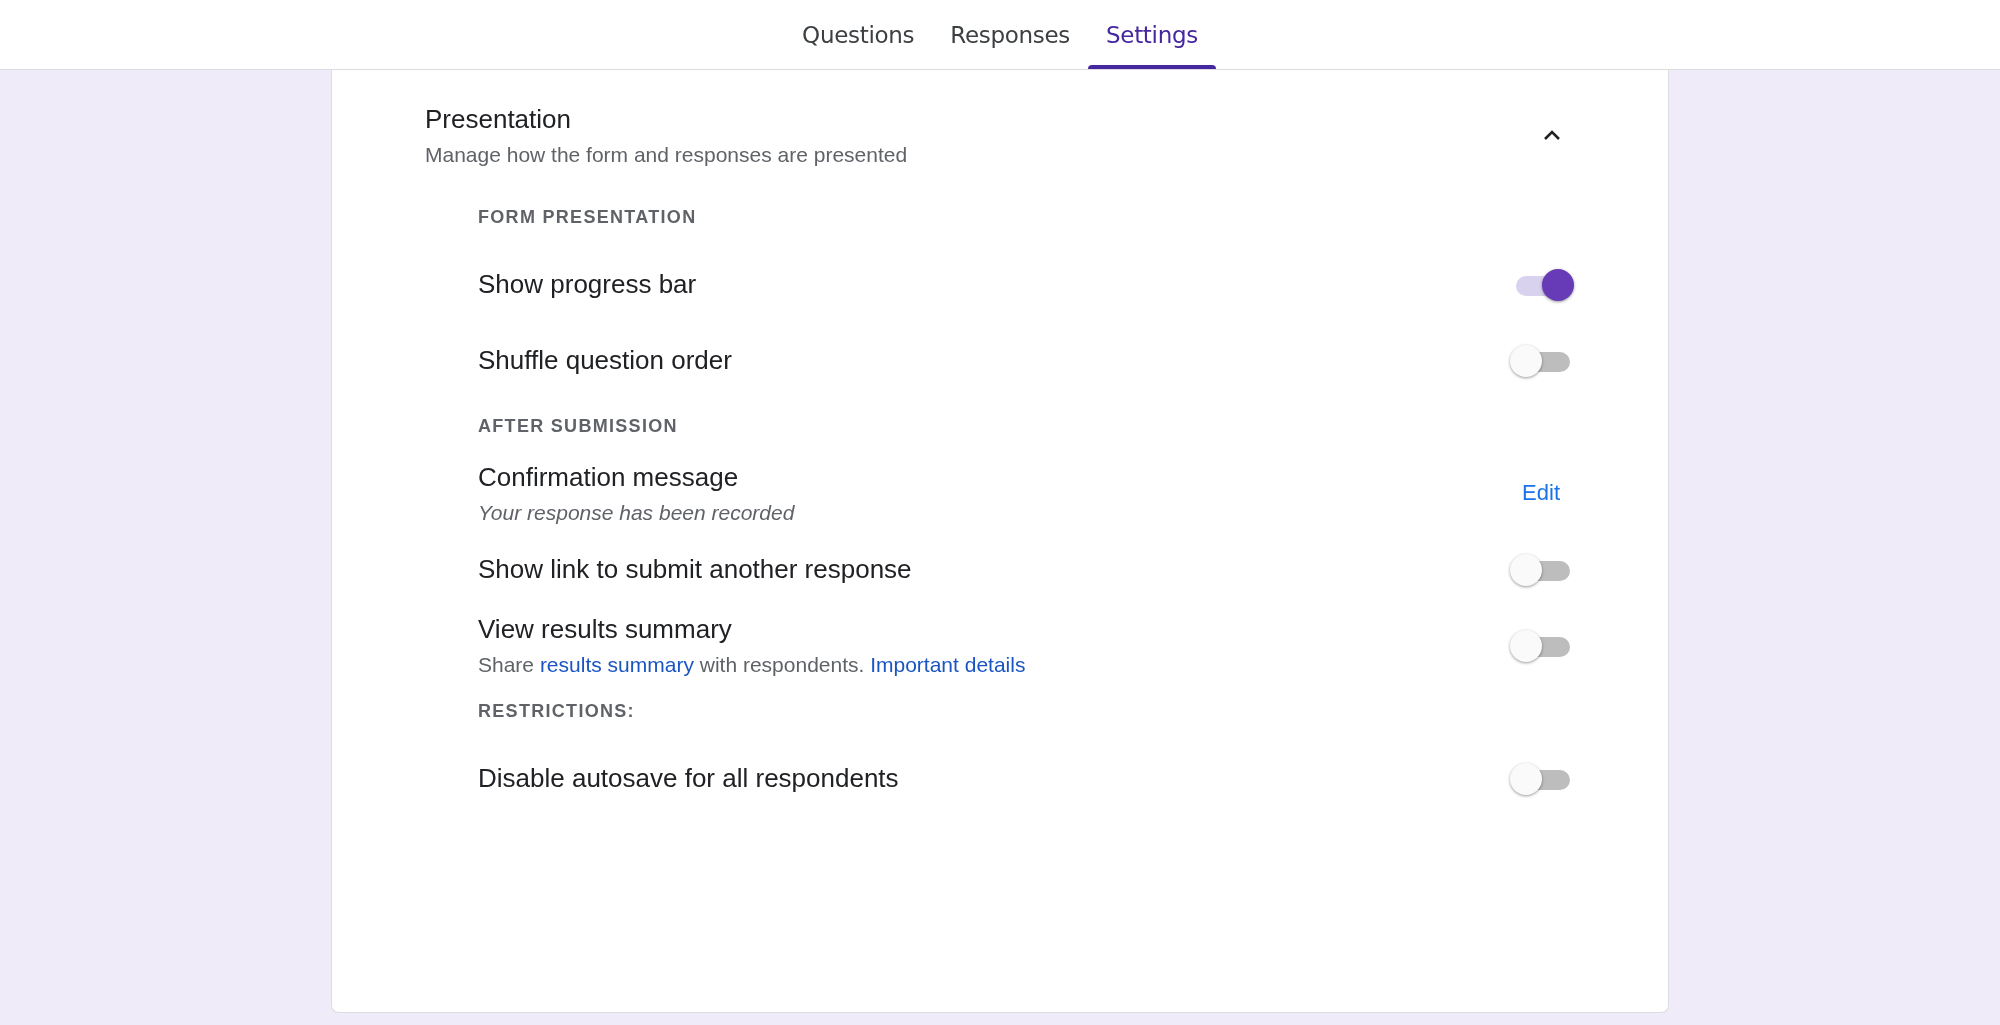 The height and width of the screenshot is (1025, 2000). I want to click on tab: Responses, so click(1010, 34).